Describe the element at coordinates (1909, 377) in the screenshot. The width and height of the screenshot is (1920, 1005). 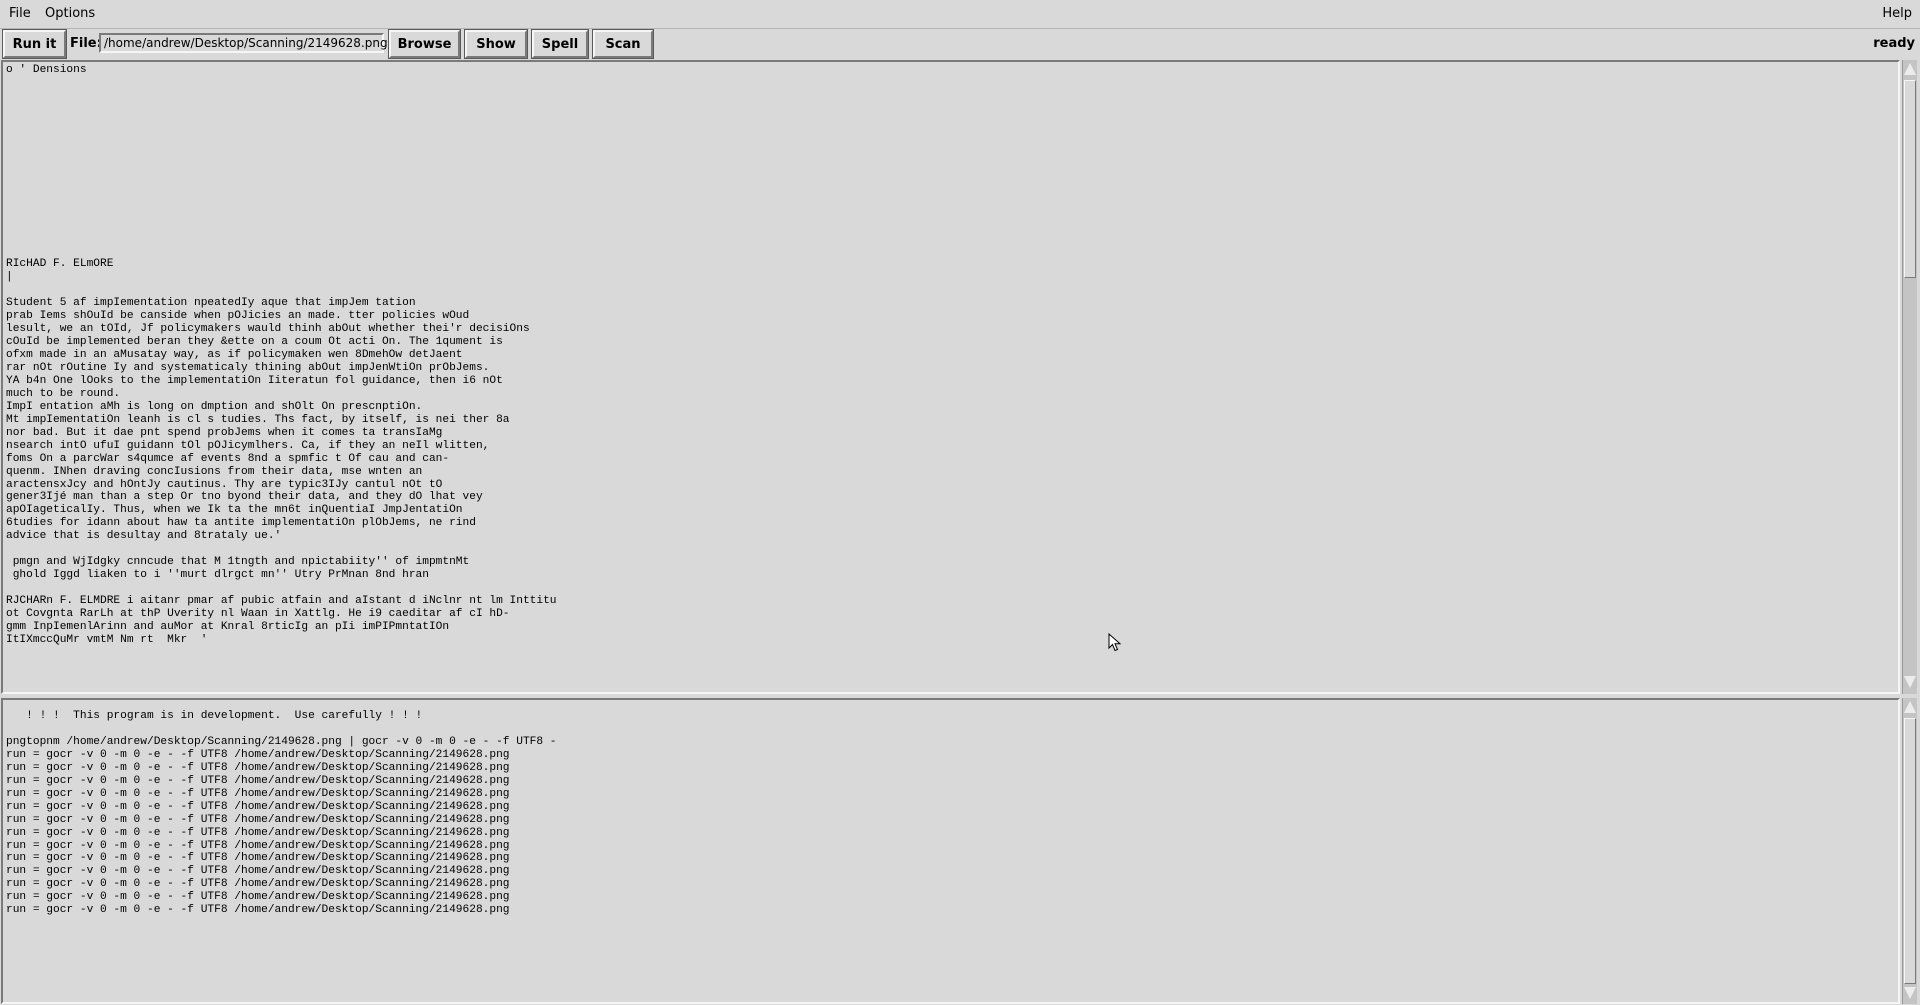
I see `ocr-scrollbar` at that location.